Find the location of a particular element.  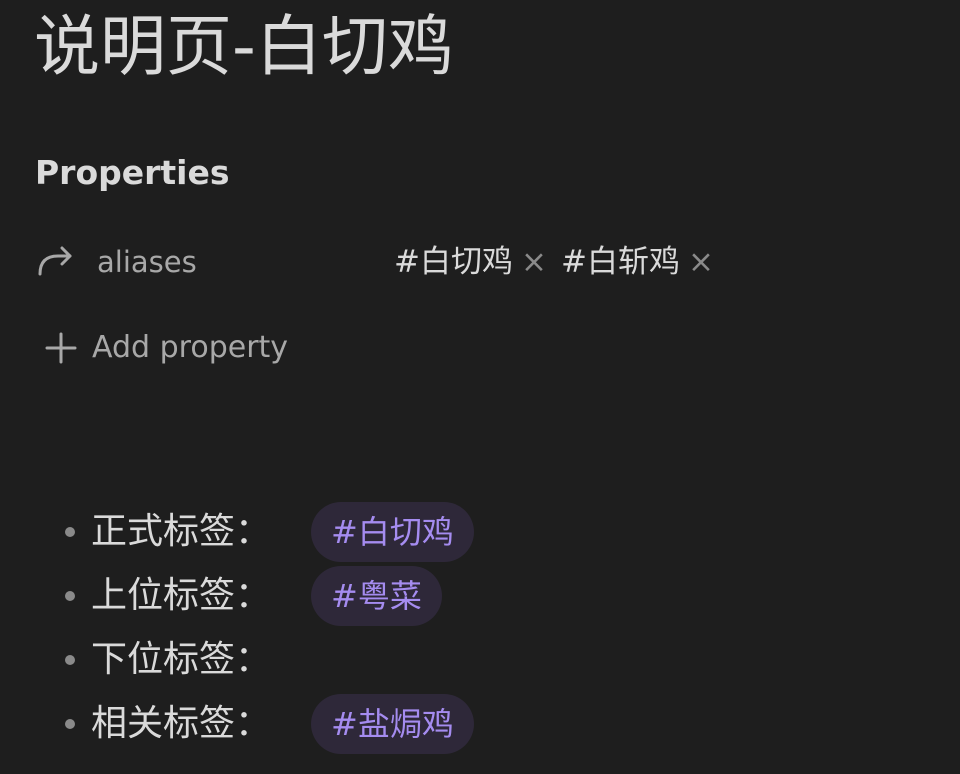

alias-text: #白切鸡 is located at coordinates (453, 262).